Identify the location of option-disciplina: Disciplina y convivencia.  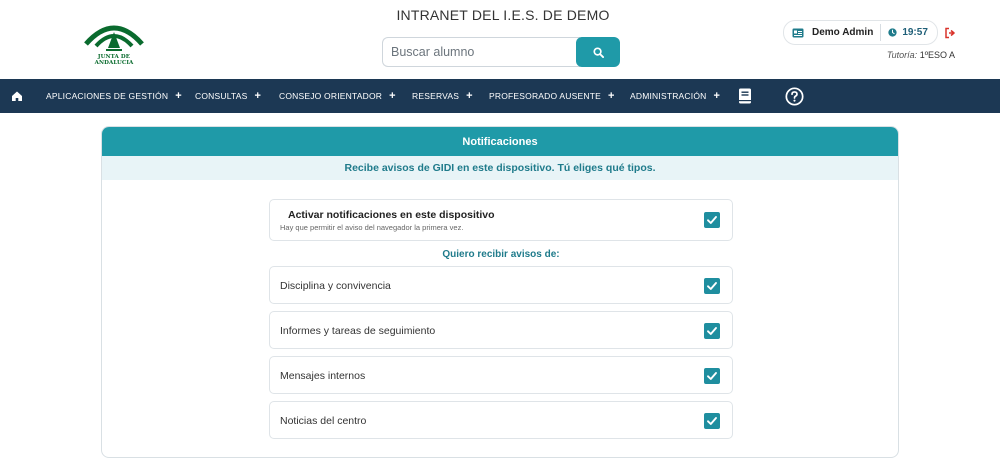
(501, 285).